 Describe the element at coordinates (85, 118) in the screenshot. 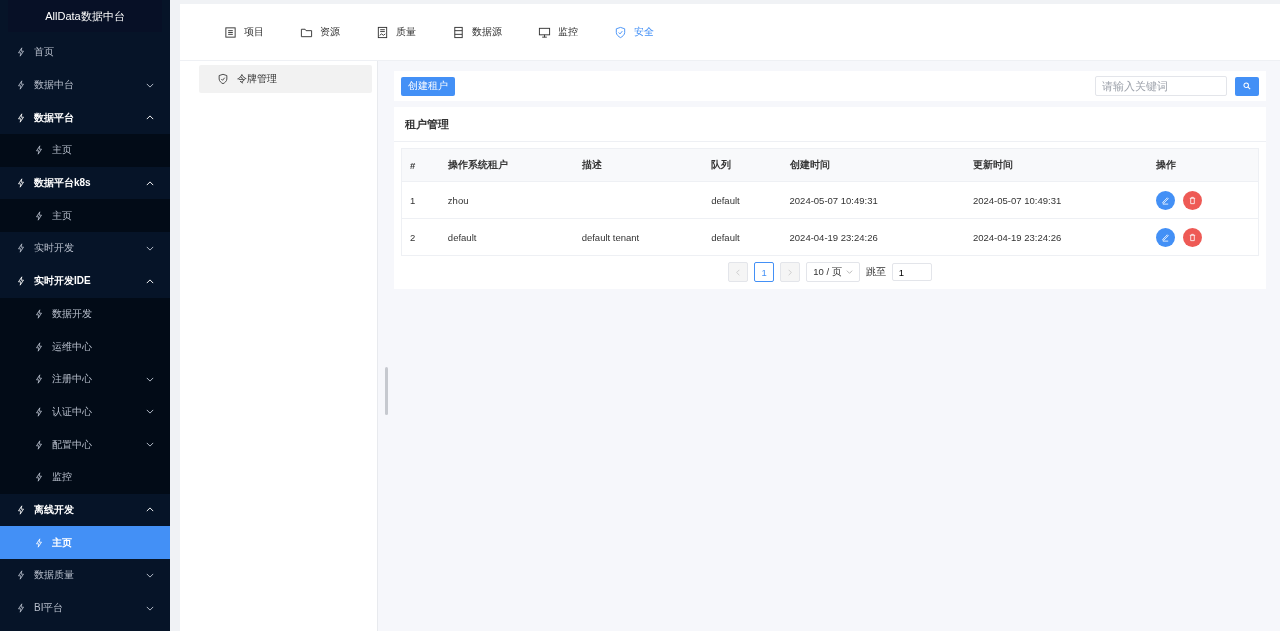

I see `sidebar-item: 数据平台` at that location.